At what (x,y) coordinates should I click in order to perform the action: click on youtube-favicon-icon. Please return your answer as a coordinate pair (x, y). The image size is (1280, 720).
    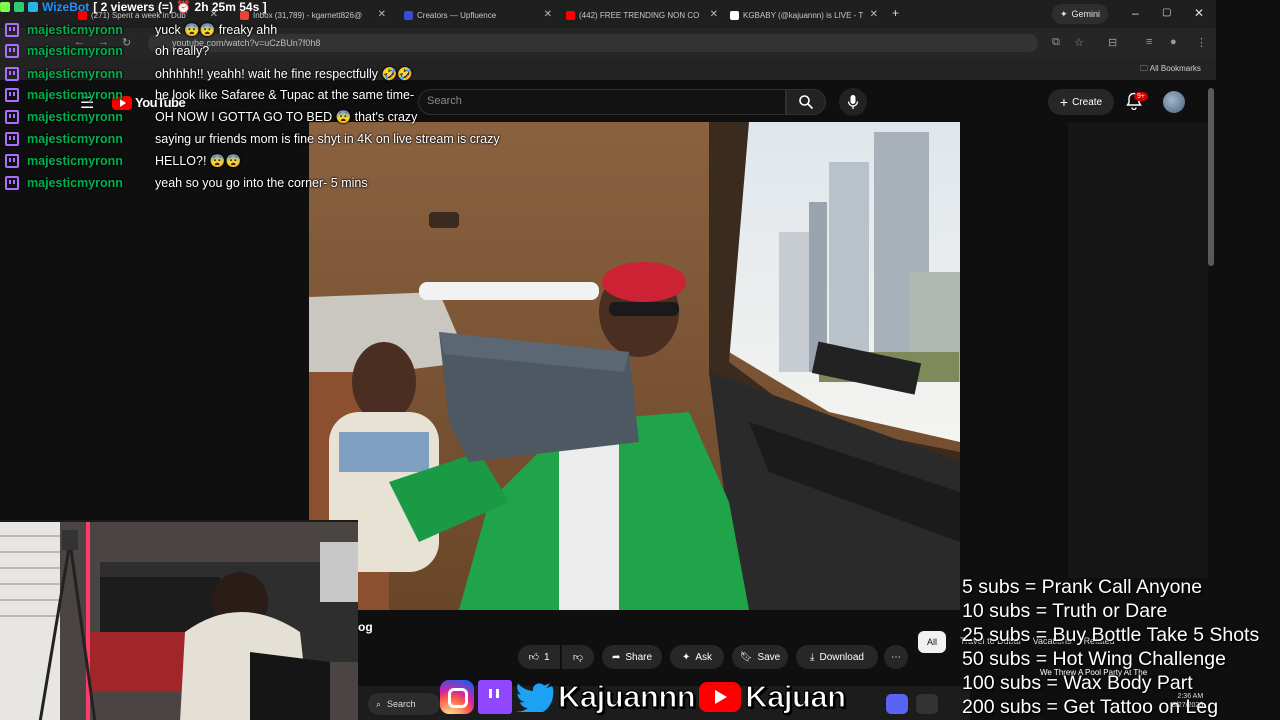
    Looking at the image, I should click on (570, 15).